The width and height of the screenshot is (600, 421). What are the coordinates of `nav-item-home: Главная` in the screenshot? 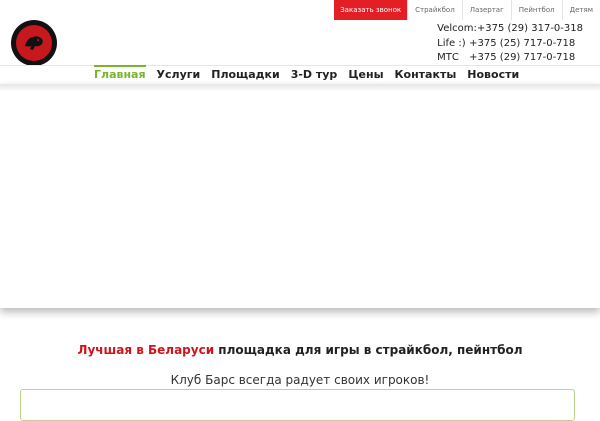 It's located at (120, 74).